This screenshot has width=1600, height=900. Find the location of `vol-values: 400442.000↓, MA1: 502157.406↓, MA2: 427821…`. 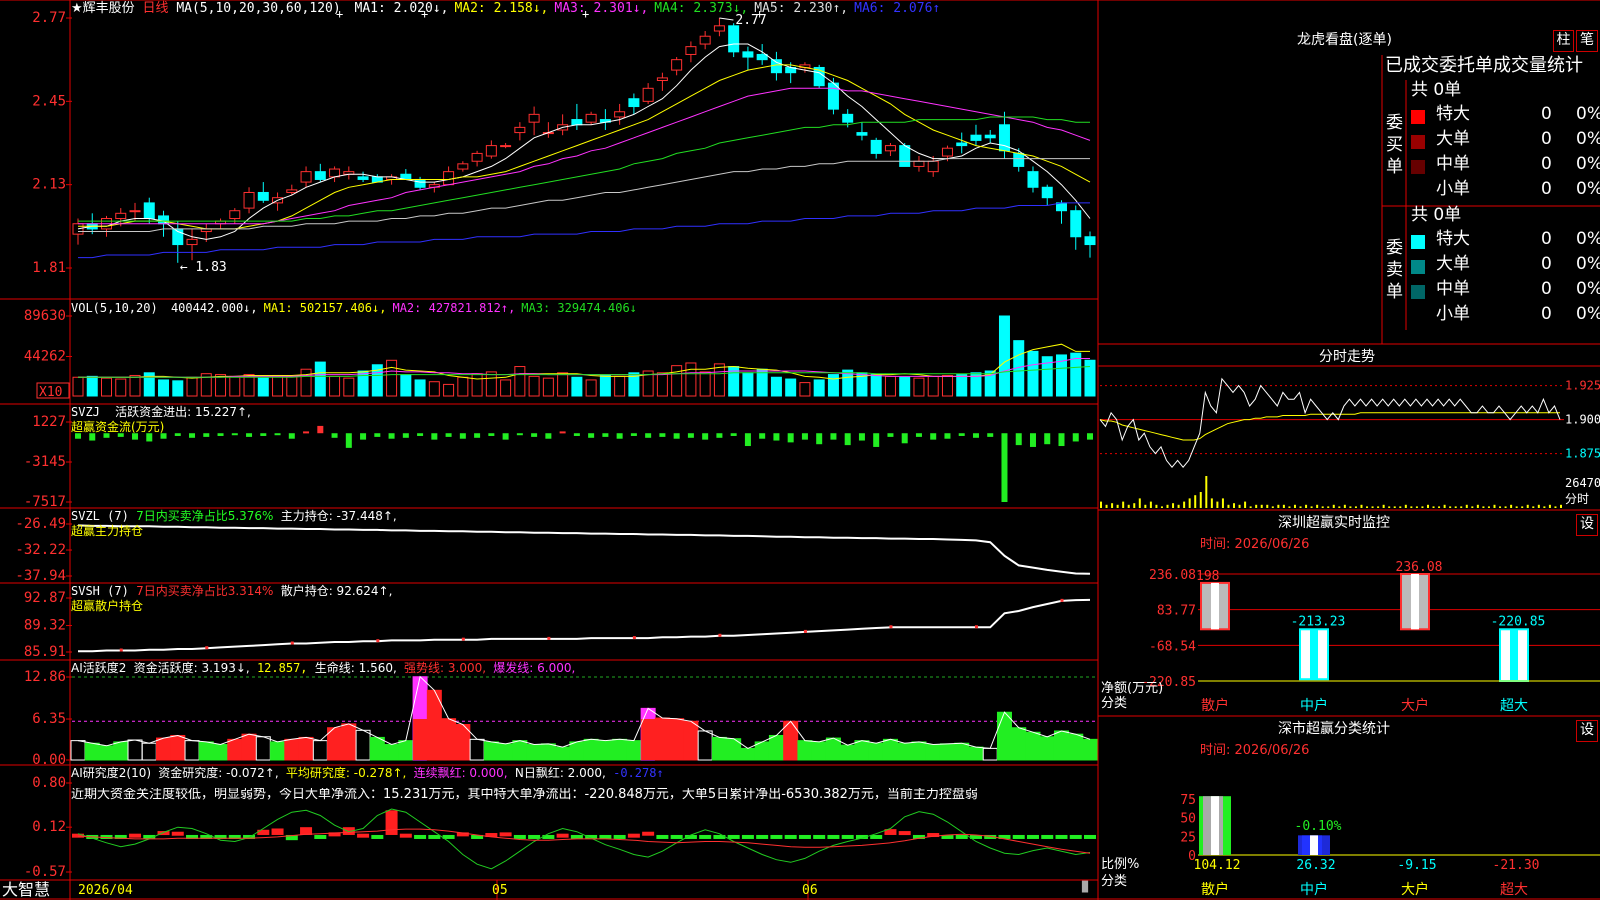

vol-values: 400442.000↓, MA1: 502157.406↓, MA2: 427821… is located at coordinates (401, 308).